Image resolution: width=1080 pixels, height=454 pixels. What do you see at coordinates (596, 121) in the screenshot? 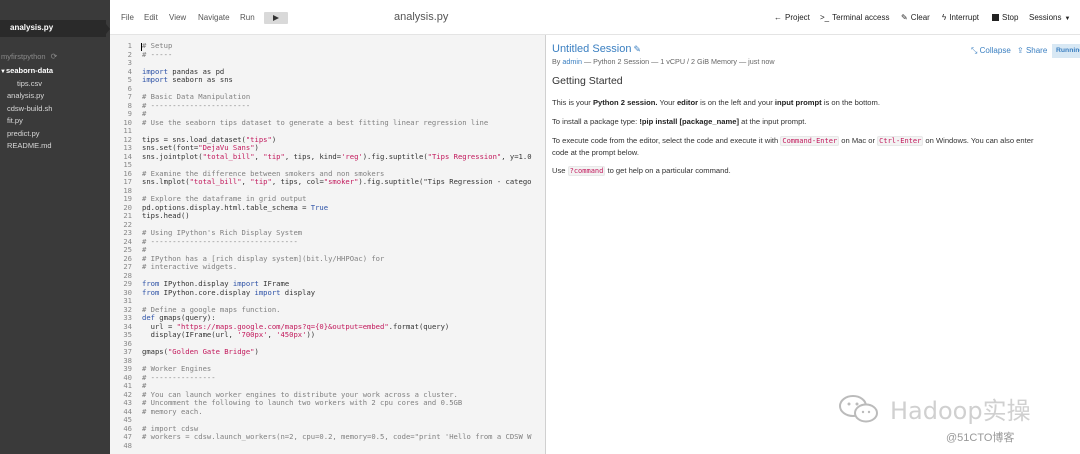
I see `text: To install a package type:` at bounding box center [596, 121].